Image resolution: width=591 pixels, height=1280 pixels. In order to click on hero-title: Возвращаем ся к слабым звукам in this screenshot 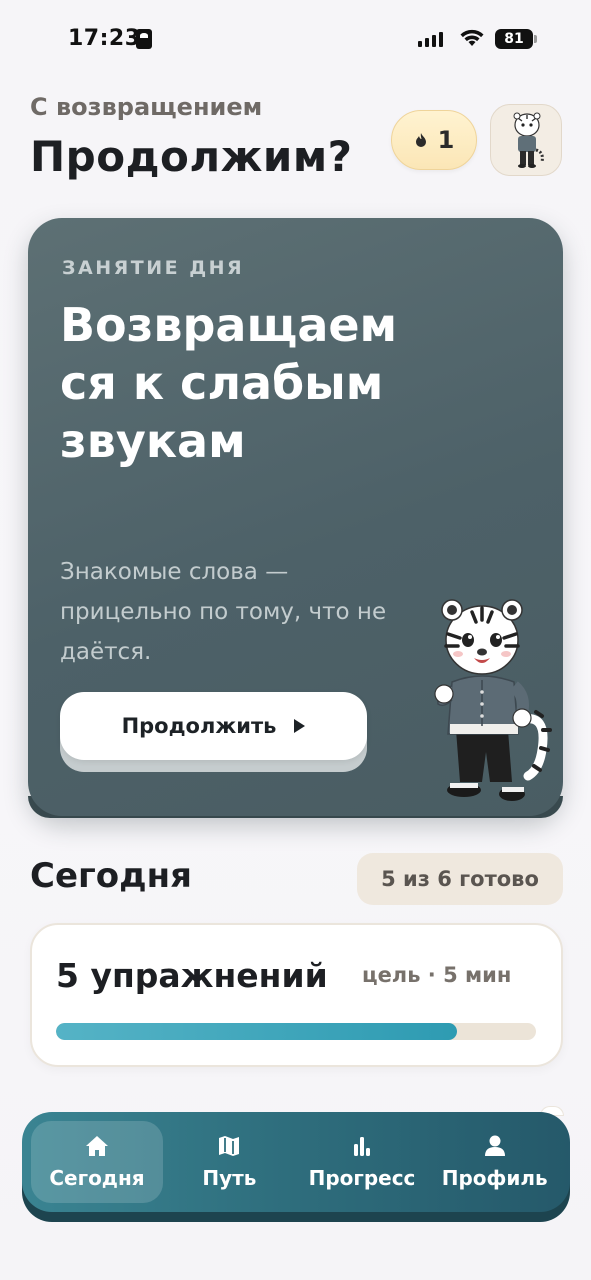, I will do `click(229, 383)`.